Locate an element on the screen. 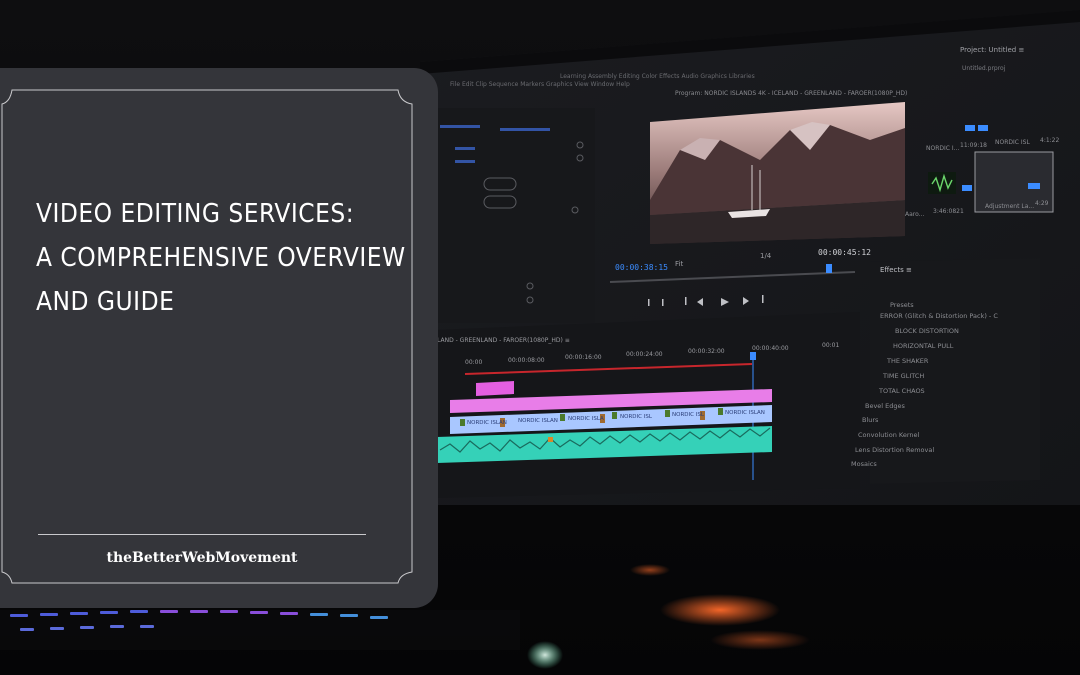 Image resolution: width=1080 pixels, height=675 pixels. svg-text: 3:46:0821 is located at coordinates (948, 211).